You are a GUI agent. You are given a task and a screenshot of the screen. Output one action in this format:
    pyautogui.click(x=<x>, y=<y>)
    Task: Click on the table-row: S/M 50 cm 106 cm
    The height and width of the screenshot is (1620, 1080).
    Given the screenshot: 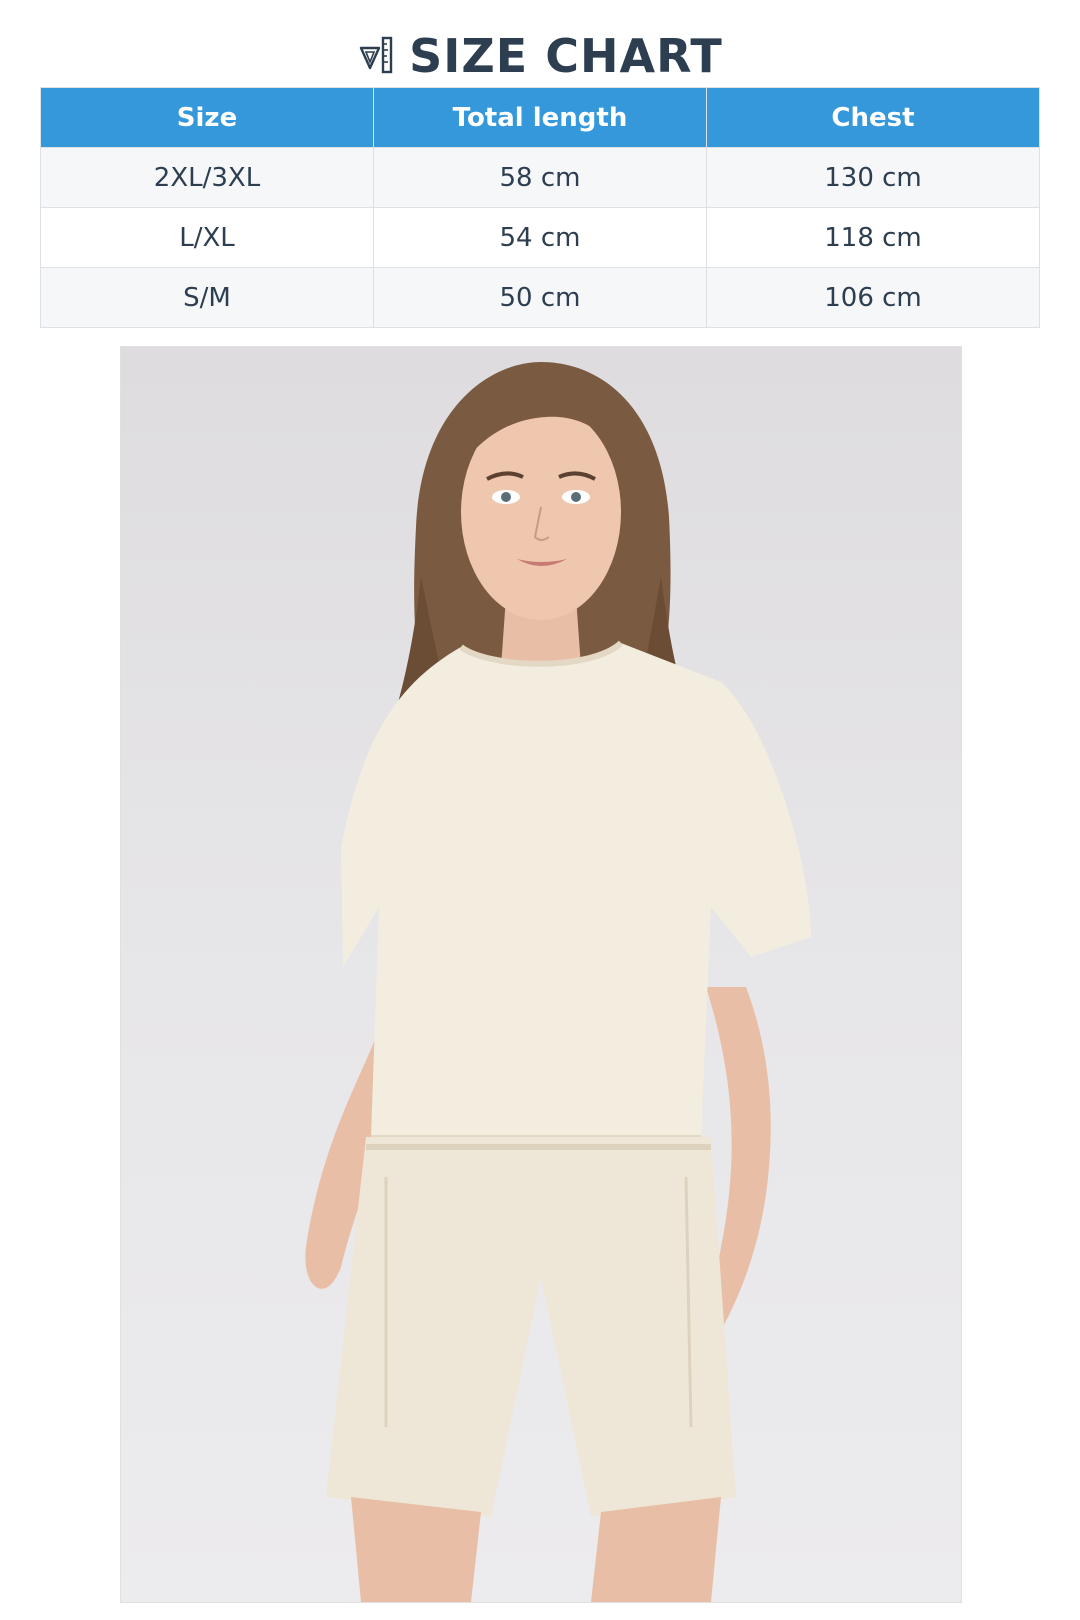 What is the action you would take?
    pyautogui.click(x=540, y=297)
    